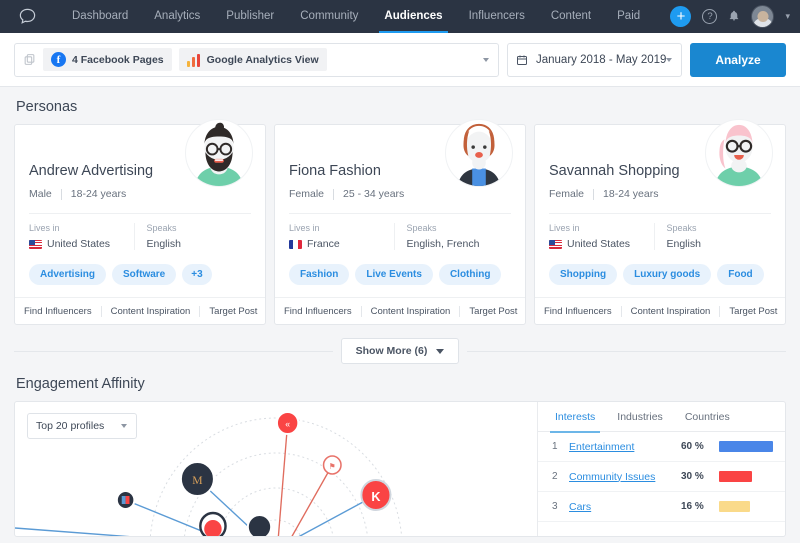  What do you see at coordinates (660, 201) in the screenshot?
I see `persona-meta: Female 18-24 years` at bounding box center [660, 201].